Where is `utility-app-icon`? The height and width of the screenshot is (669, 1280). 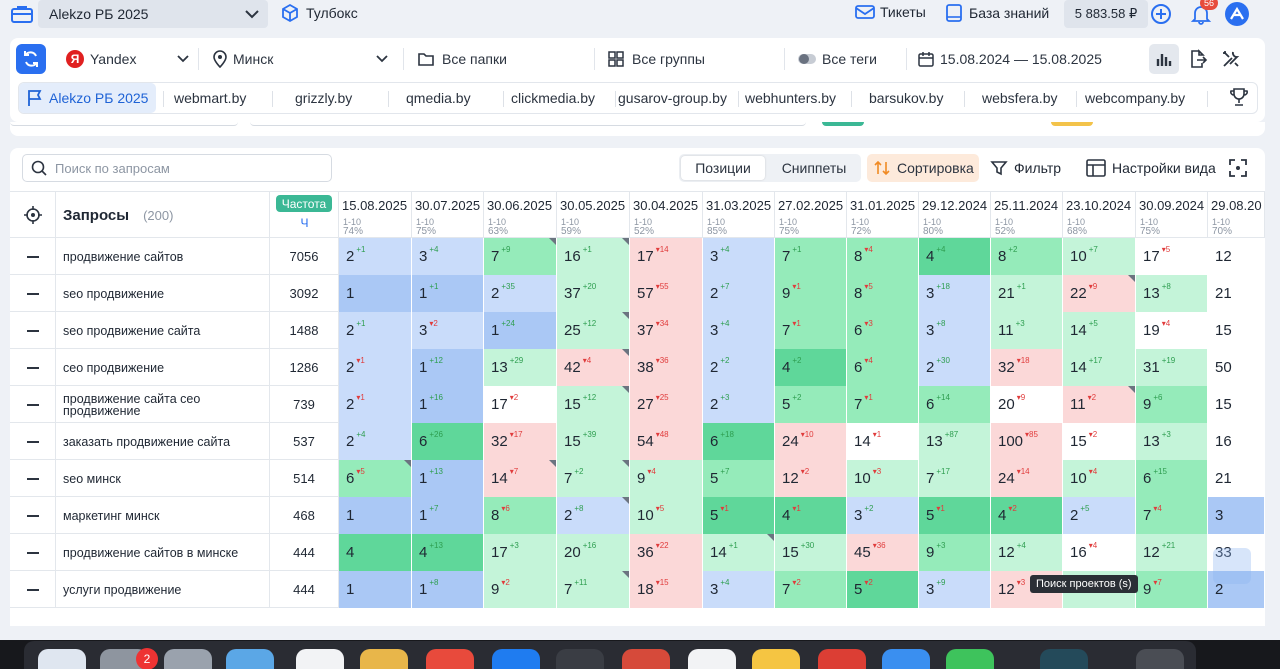
utility-app-icon is located at coordinates (580, 659).